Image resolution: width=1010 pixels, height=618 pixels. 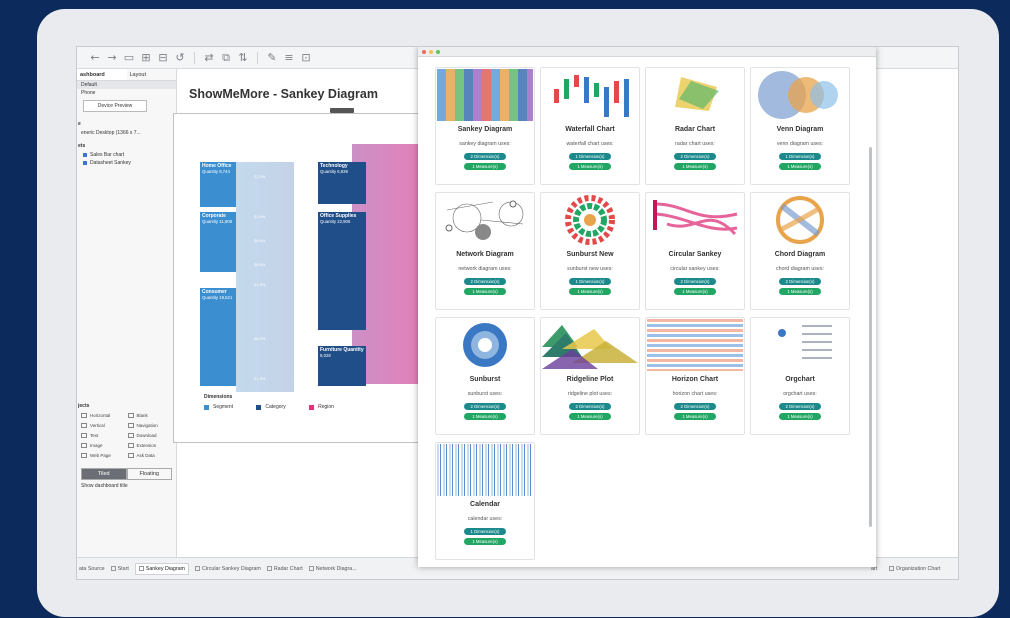 I want to click on object-horizontal: Horizontal, so click(x=103, y=415).